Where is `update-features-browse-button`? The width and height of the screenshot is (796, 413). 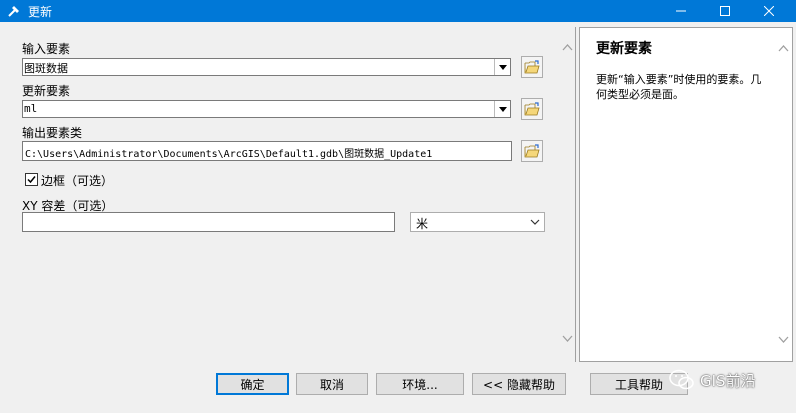
update-features-browse-button is located at coordinates (532, 109).